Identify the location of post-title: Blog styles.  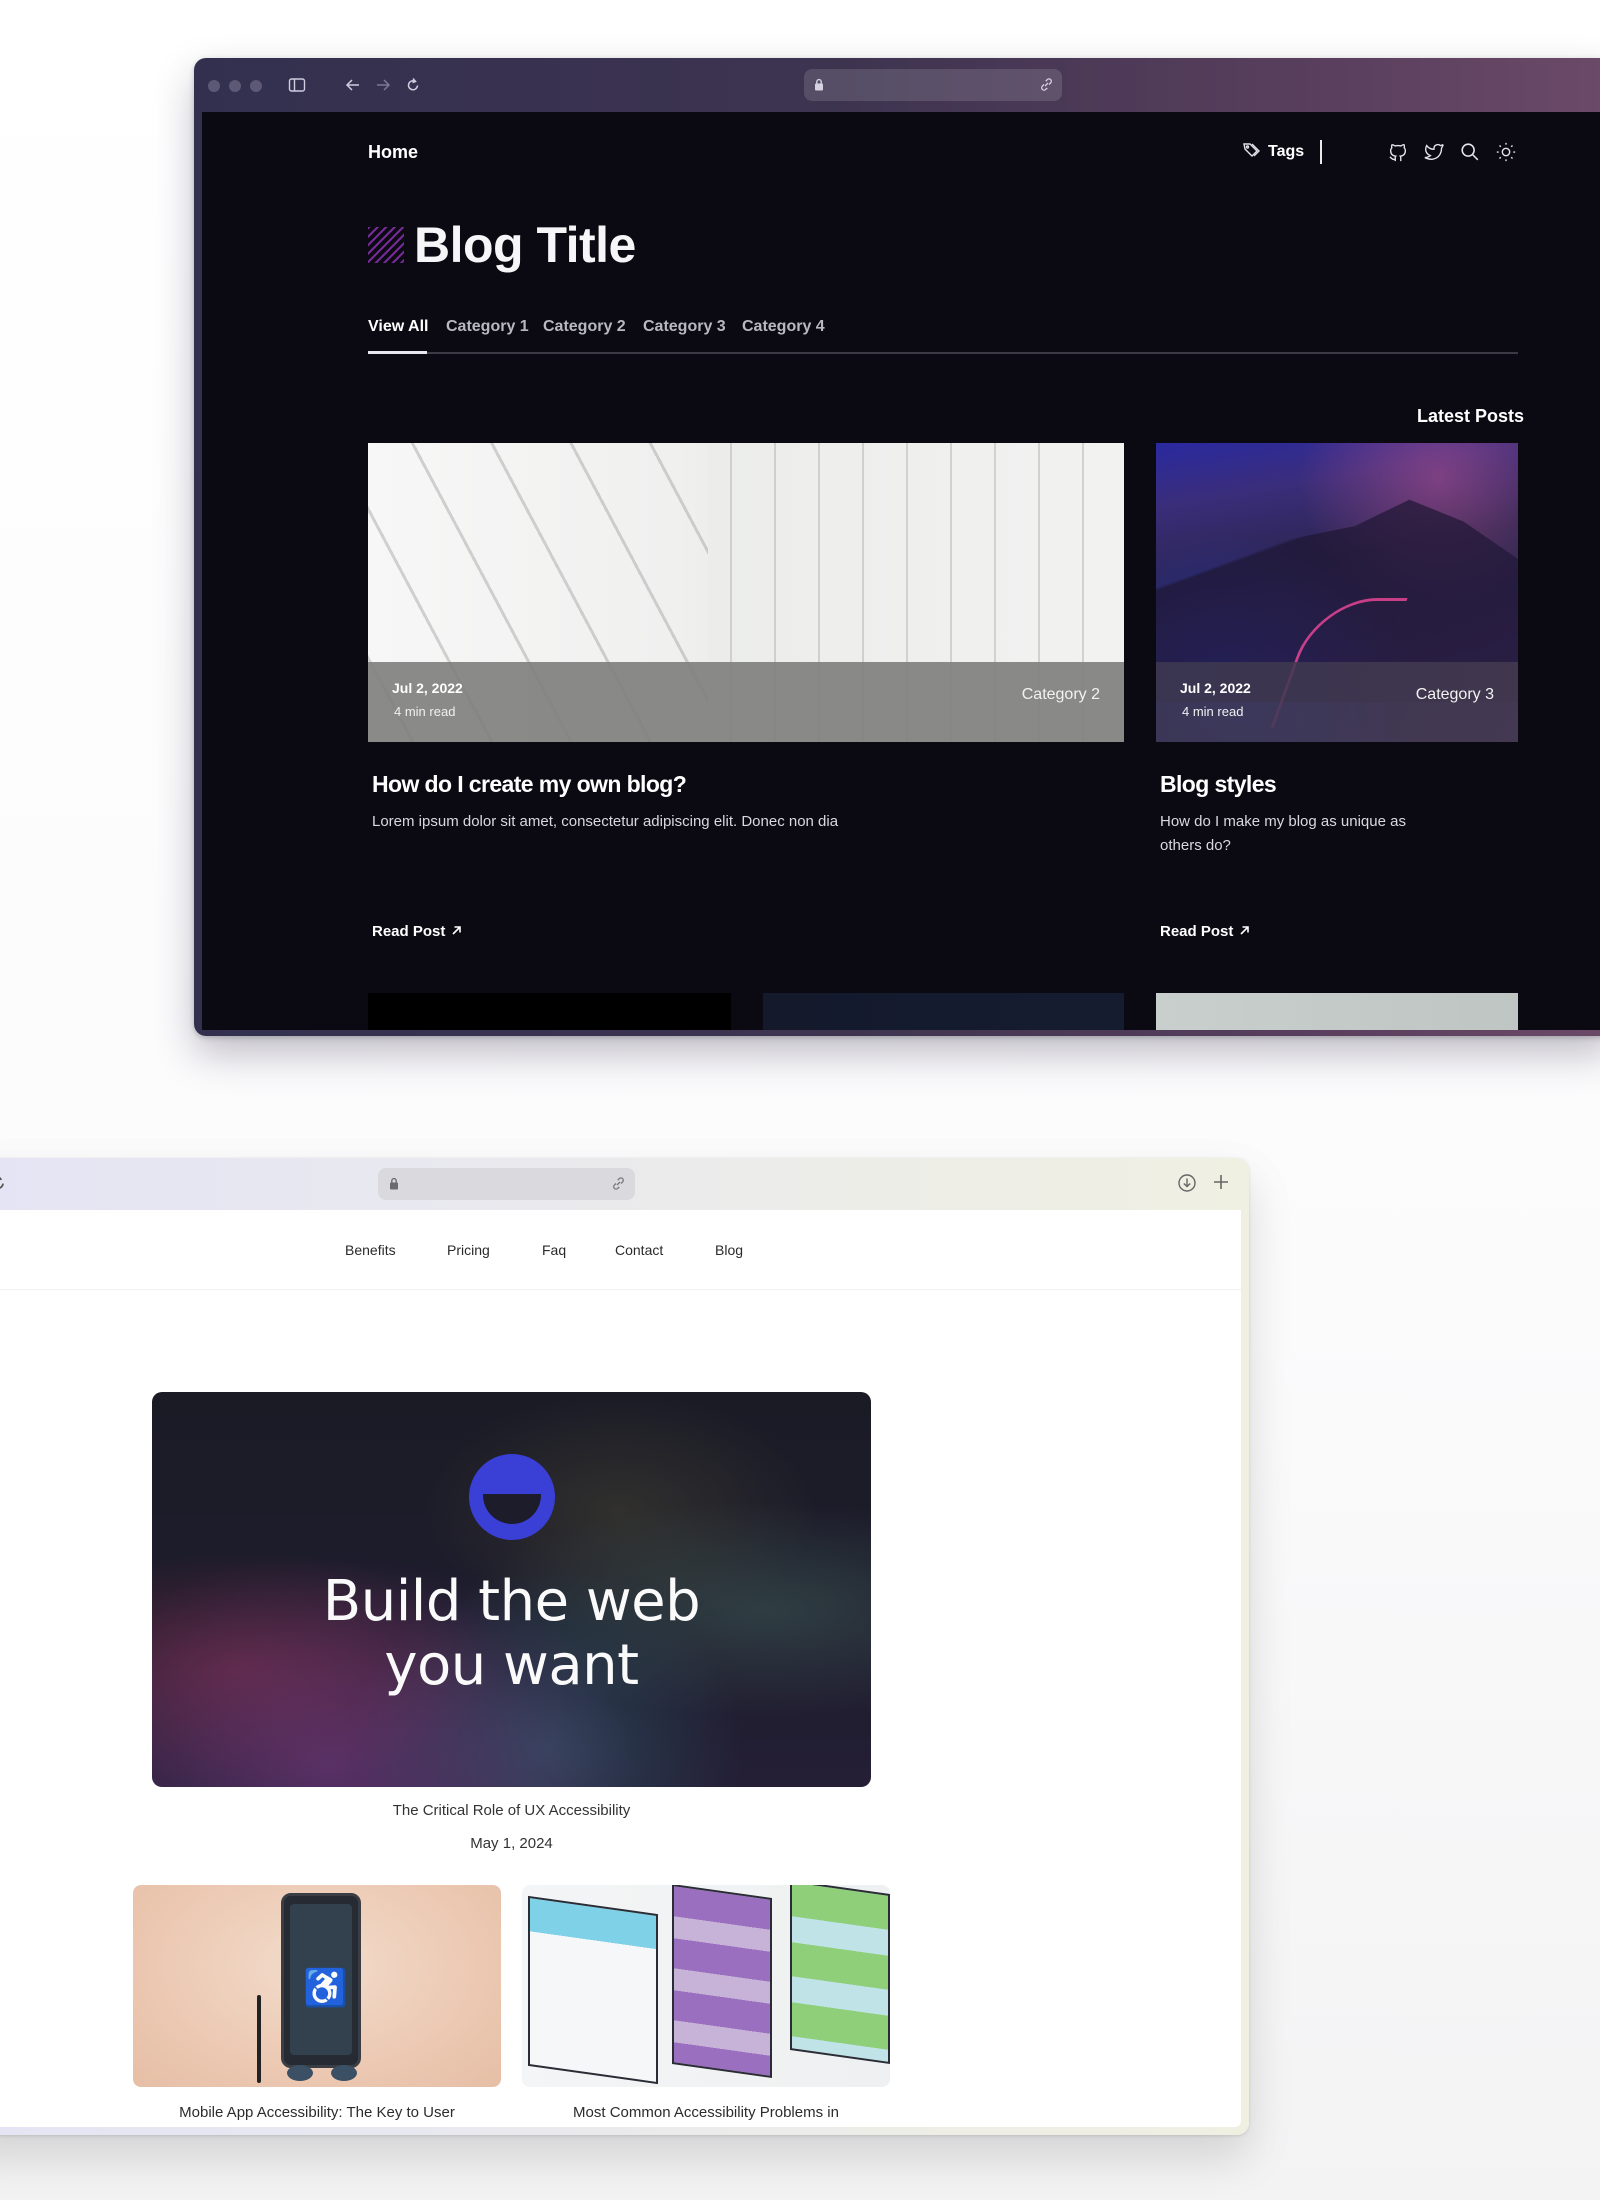
(1339, 784).